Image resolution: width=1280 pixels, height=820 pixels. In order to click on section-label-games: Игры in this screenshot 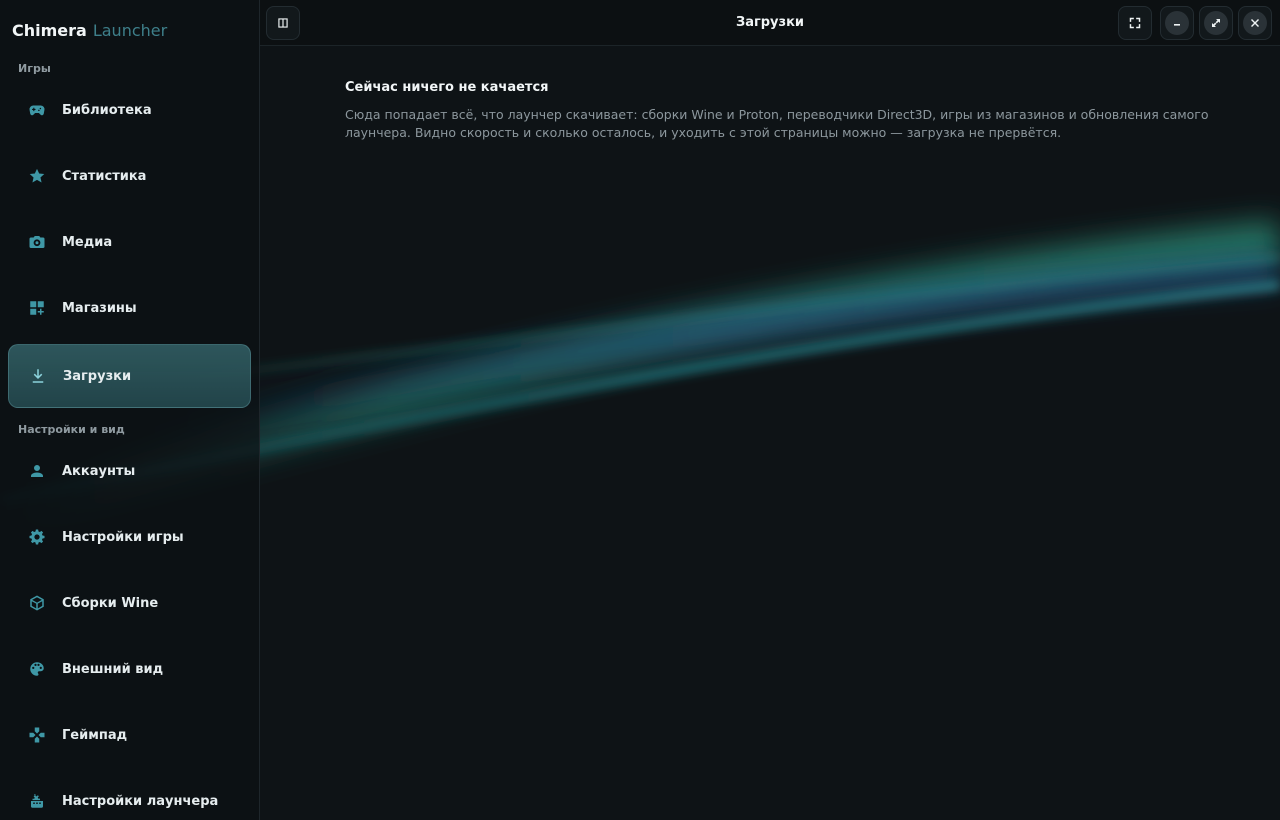, I will do `click(34, 68)`.